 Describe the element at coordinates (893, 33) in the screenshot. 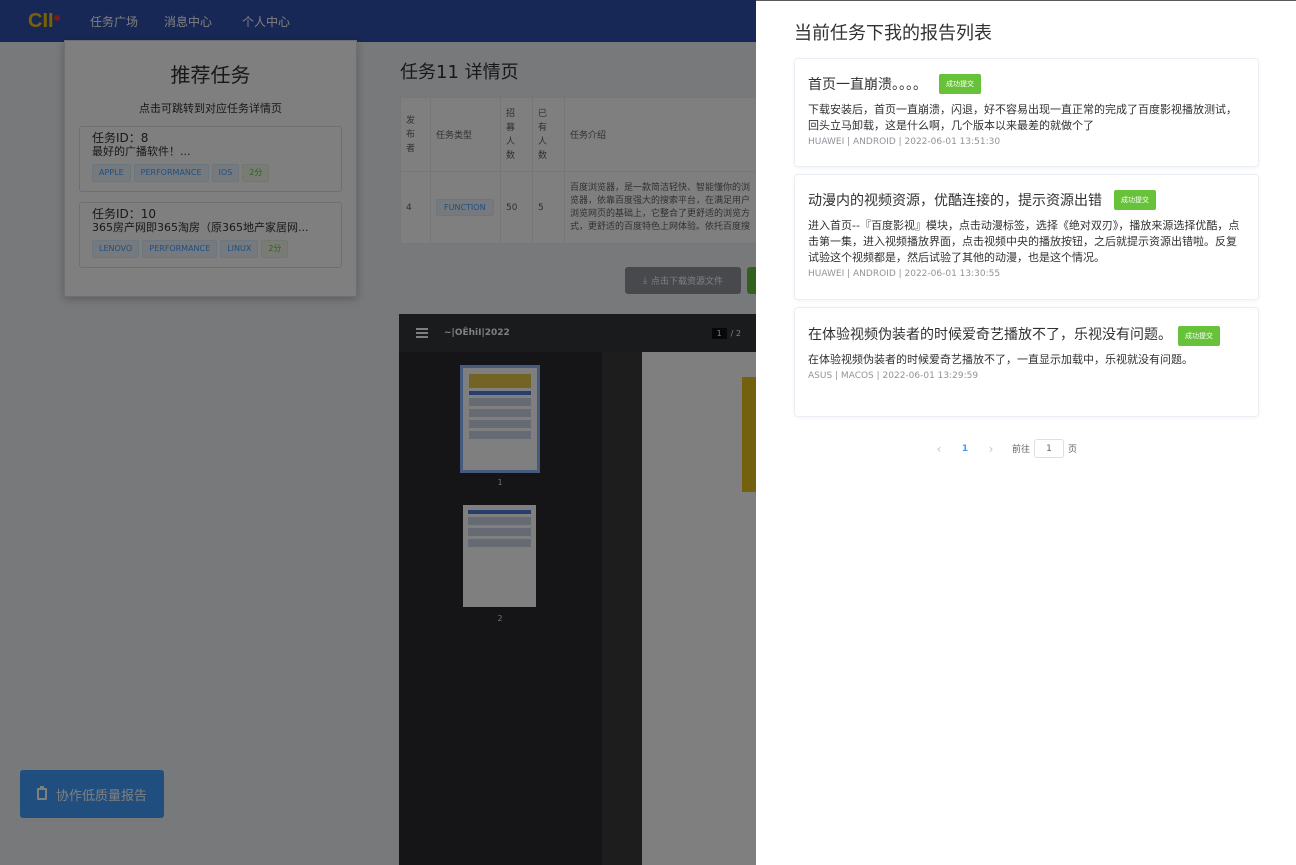

I see `drawer-title: 当前任务下我的报告列表` at that location.